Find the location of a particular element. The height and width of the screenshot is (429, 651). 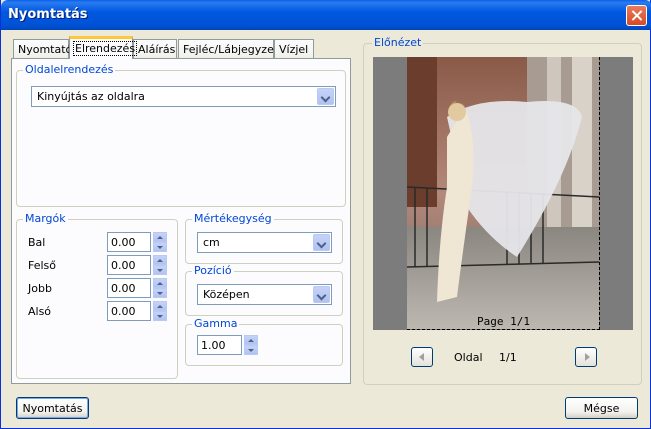

gamma-group: Gamma 1.00 is located at coordinates (264, 341).